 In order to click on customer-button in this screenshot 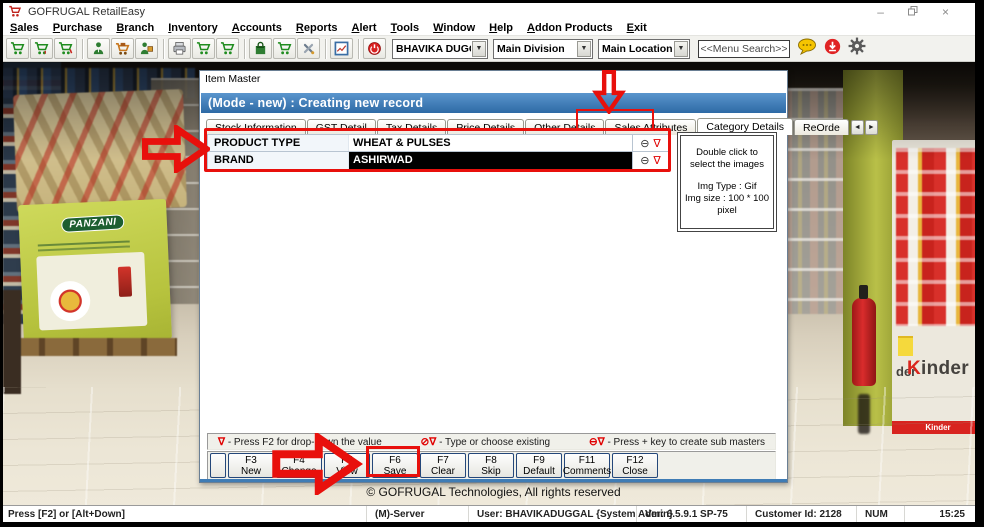, I will do `click(98, 48)`.